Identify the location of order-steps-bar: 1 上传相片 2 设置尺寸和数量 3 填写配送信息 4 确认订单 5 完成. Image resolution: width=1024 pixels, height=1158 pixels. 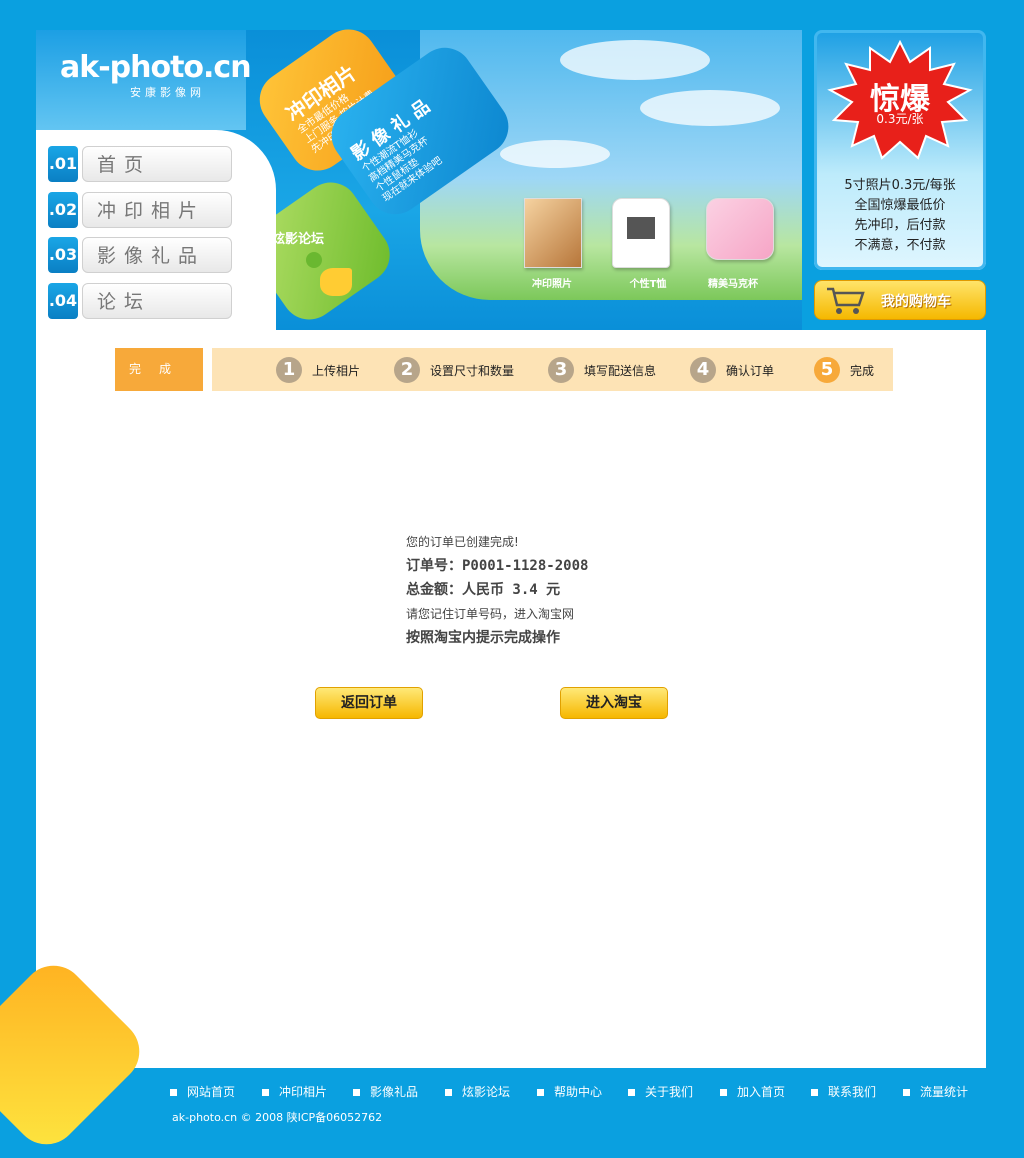
(552, 369).